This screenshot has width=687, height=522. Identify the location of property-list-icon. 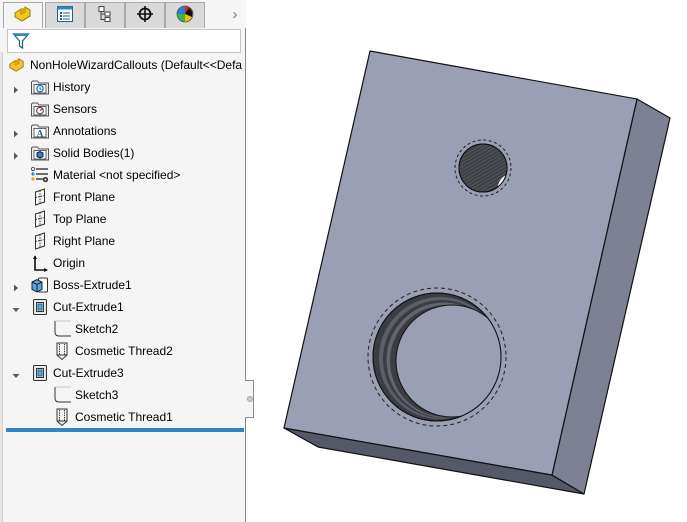
(65, 15).